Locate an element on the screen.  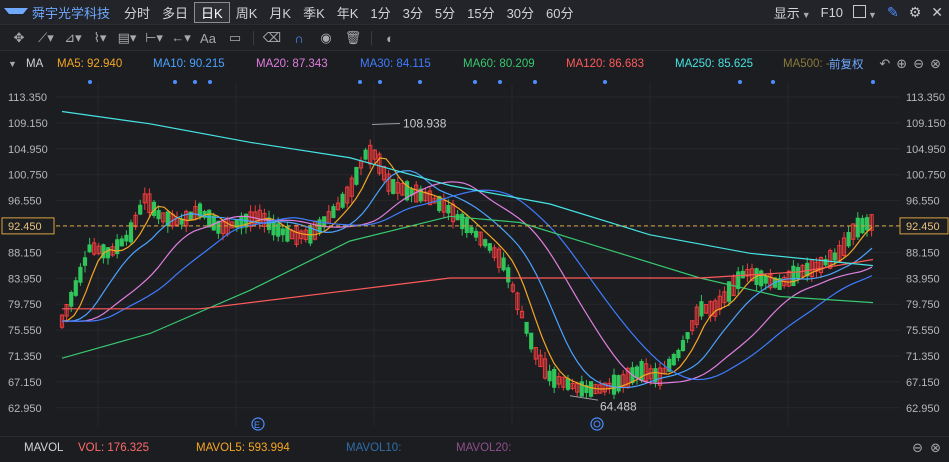
volume-indicator-name: MAVOL is located at coordinates (43, 448).